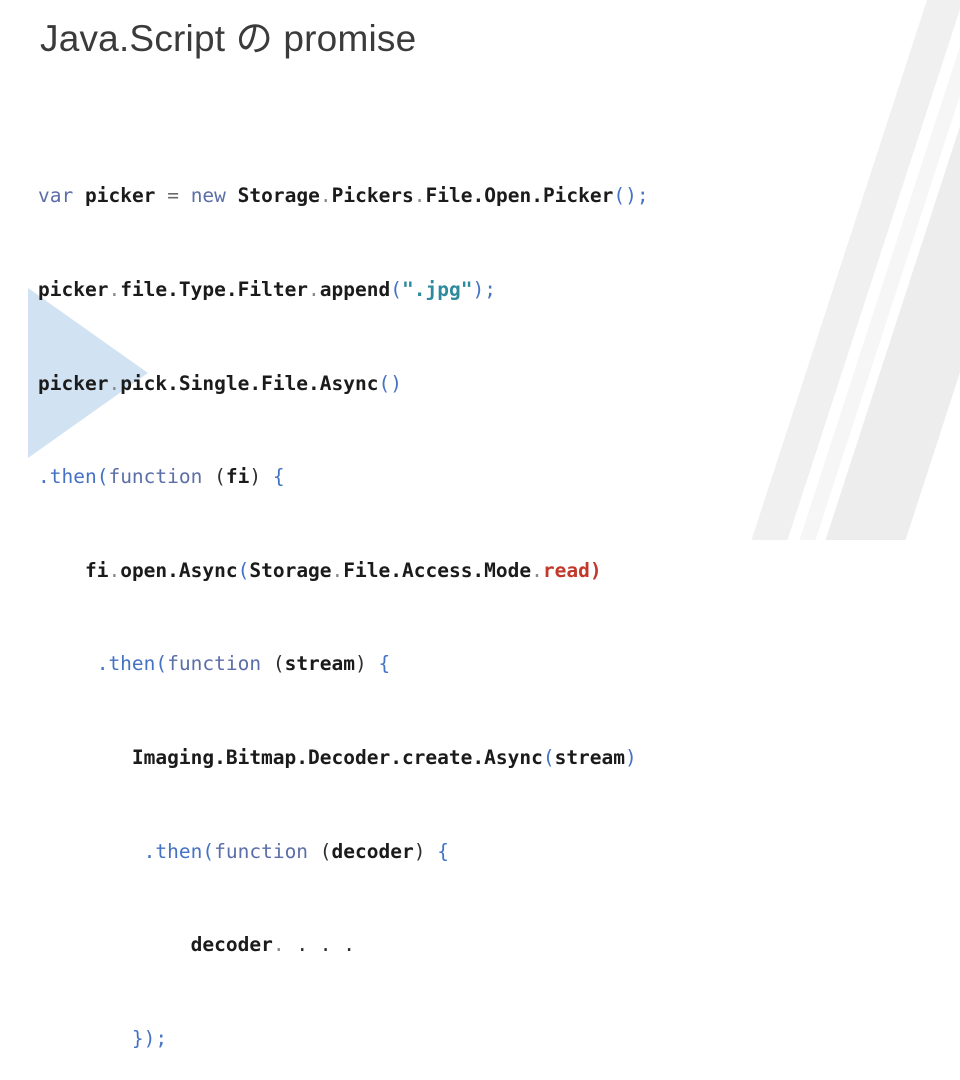 Image resolution: width=960 pixels, height=1080 pixels. Describe the element at coordinates (273, 945) in the screenshot. I see `code-line-9: decoder. . . .` at that location.